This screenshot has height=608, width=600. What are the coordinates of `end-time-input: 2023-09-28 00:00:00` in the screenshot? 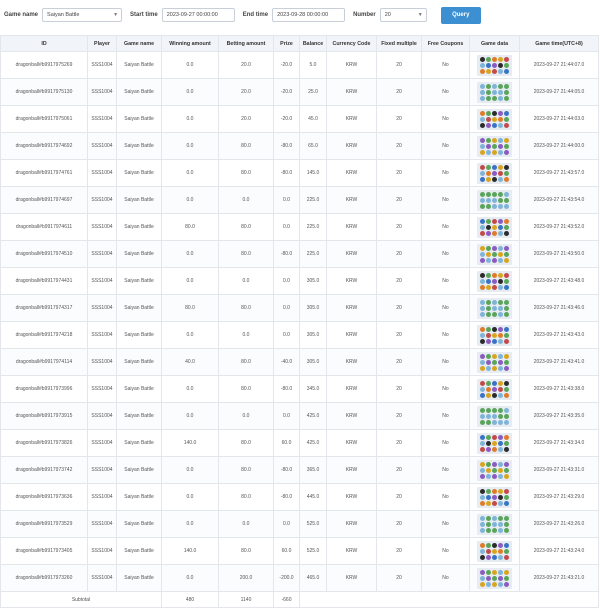 It's located at (309, 15).